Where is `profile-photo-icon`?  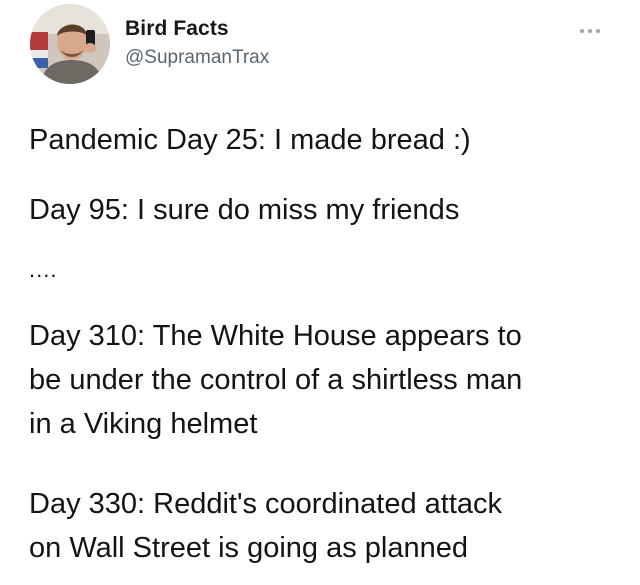
profile-photo-icon is located at coordinates (70, 44).